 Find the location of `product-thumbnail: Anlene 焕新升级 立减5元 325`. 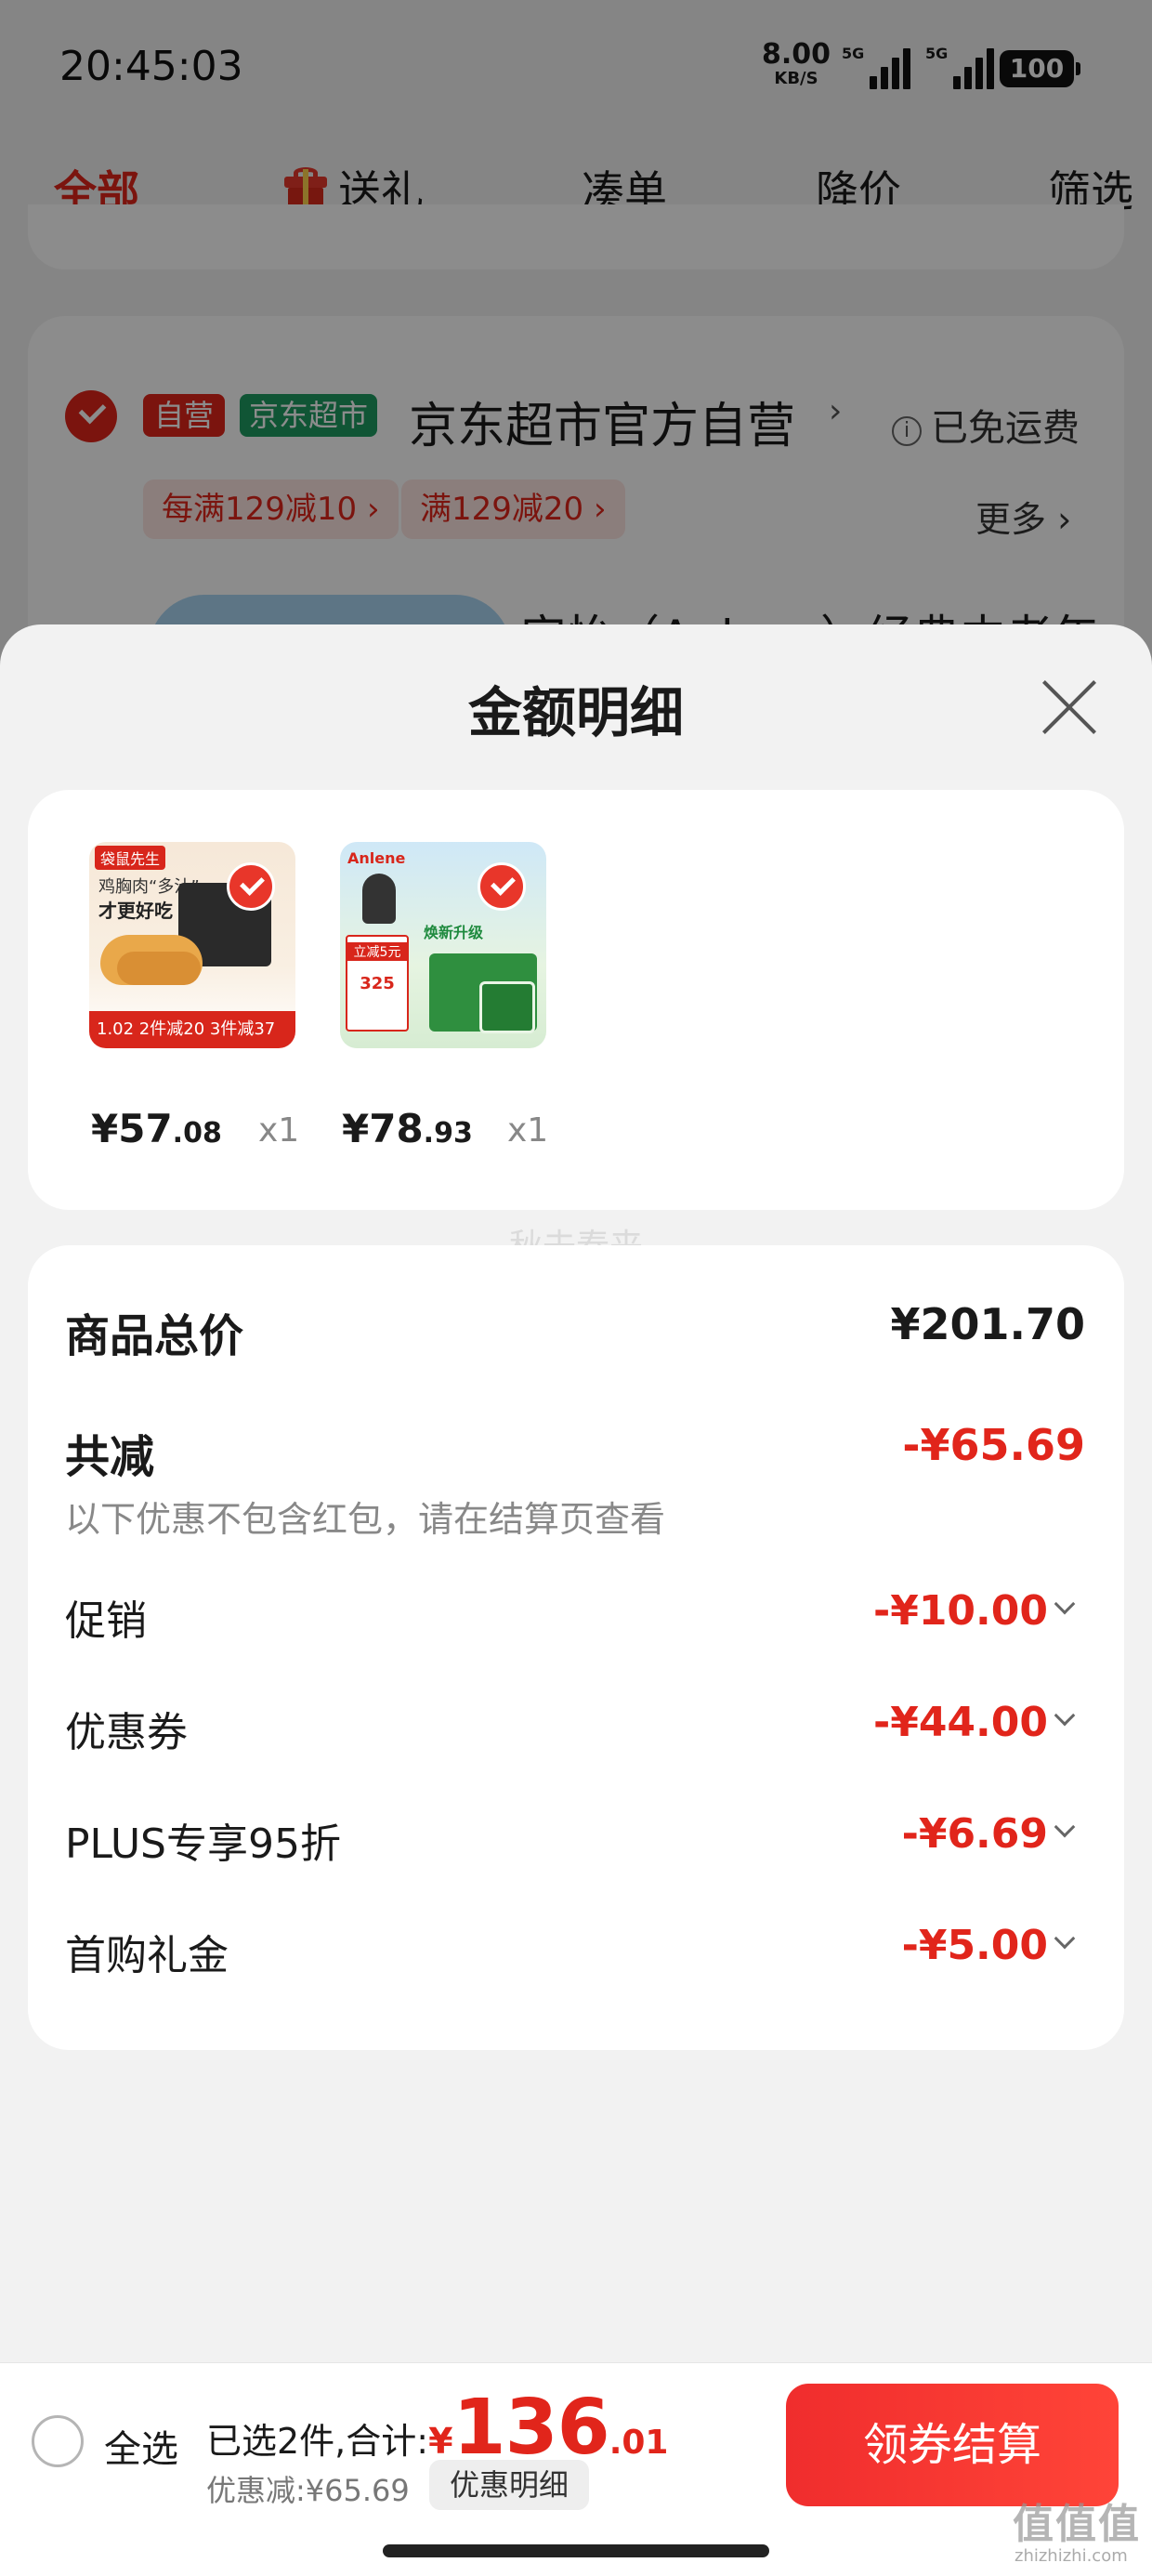

product-thumbnail: Anlene 焕新升级 立减5元 325 is located at coordinates (443, 945).